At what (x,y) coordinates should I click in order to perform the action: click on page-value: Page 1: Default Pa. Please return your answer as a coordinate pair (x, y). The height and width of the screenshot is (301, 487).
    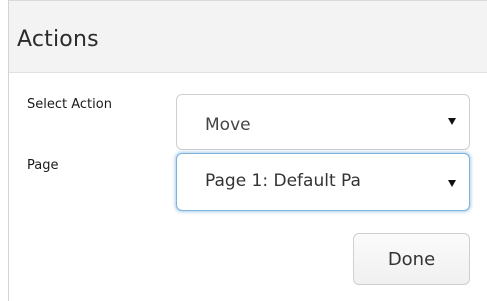
    Looking at the image, I should click on (283, 181).